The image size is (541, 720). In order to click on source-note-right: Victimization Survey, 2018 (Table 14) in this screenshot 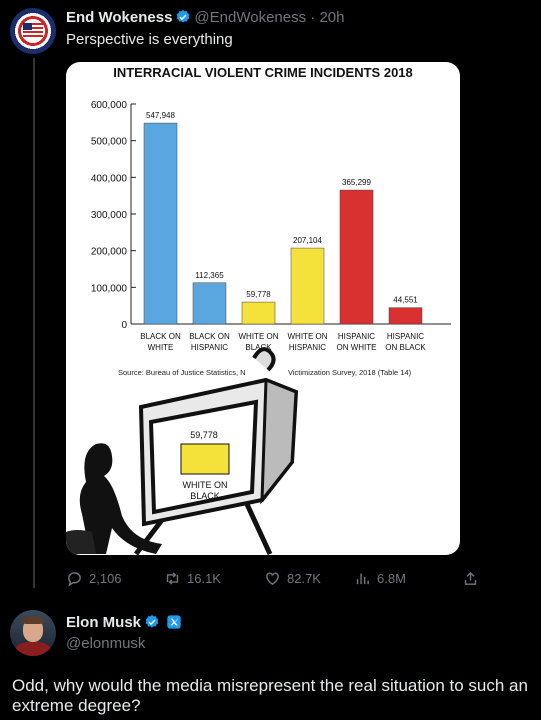, I will do `click(350, 372)`.